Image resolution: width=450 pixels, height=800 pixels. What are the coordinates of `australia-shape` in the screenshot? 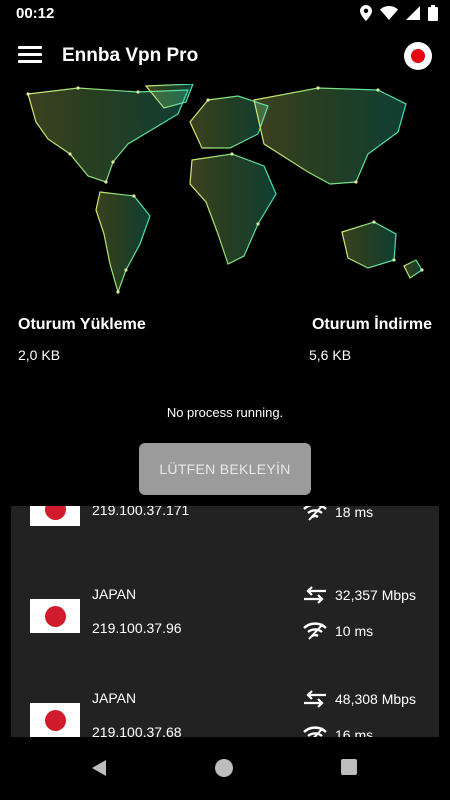 It's located at (369, 245).